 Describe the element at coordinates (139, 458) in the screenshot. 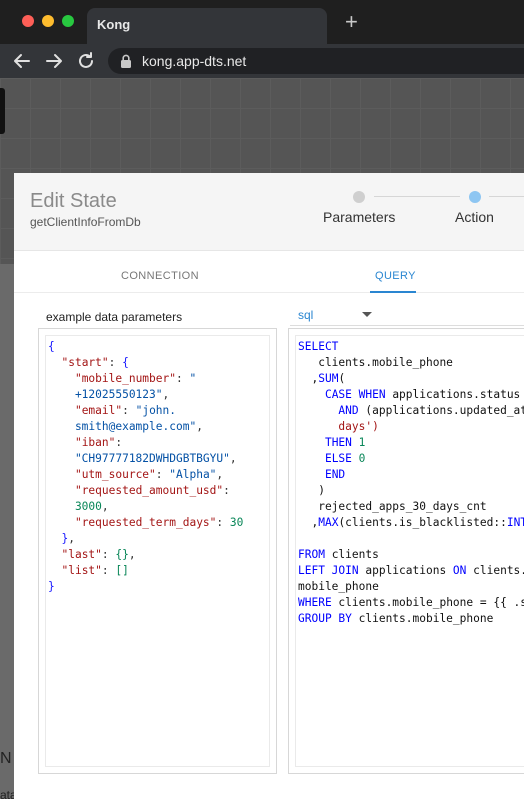

I see `code-token: "CH97777182DWHDGBTBGYU"` at that location.